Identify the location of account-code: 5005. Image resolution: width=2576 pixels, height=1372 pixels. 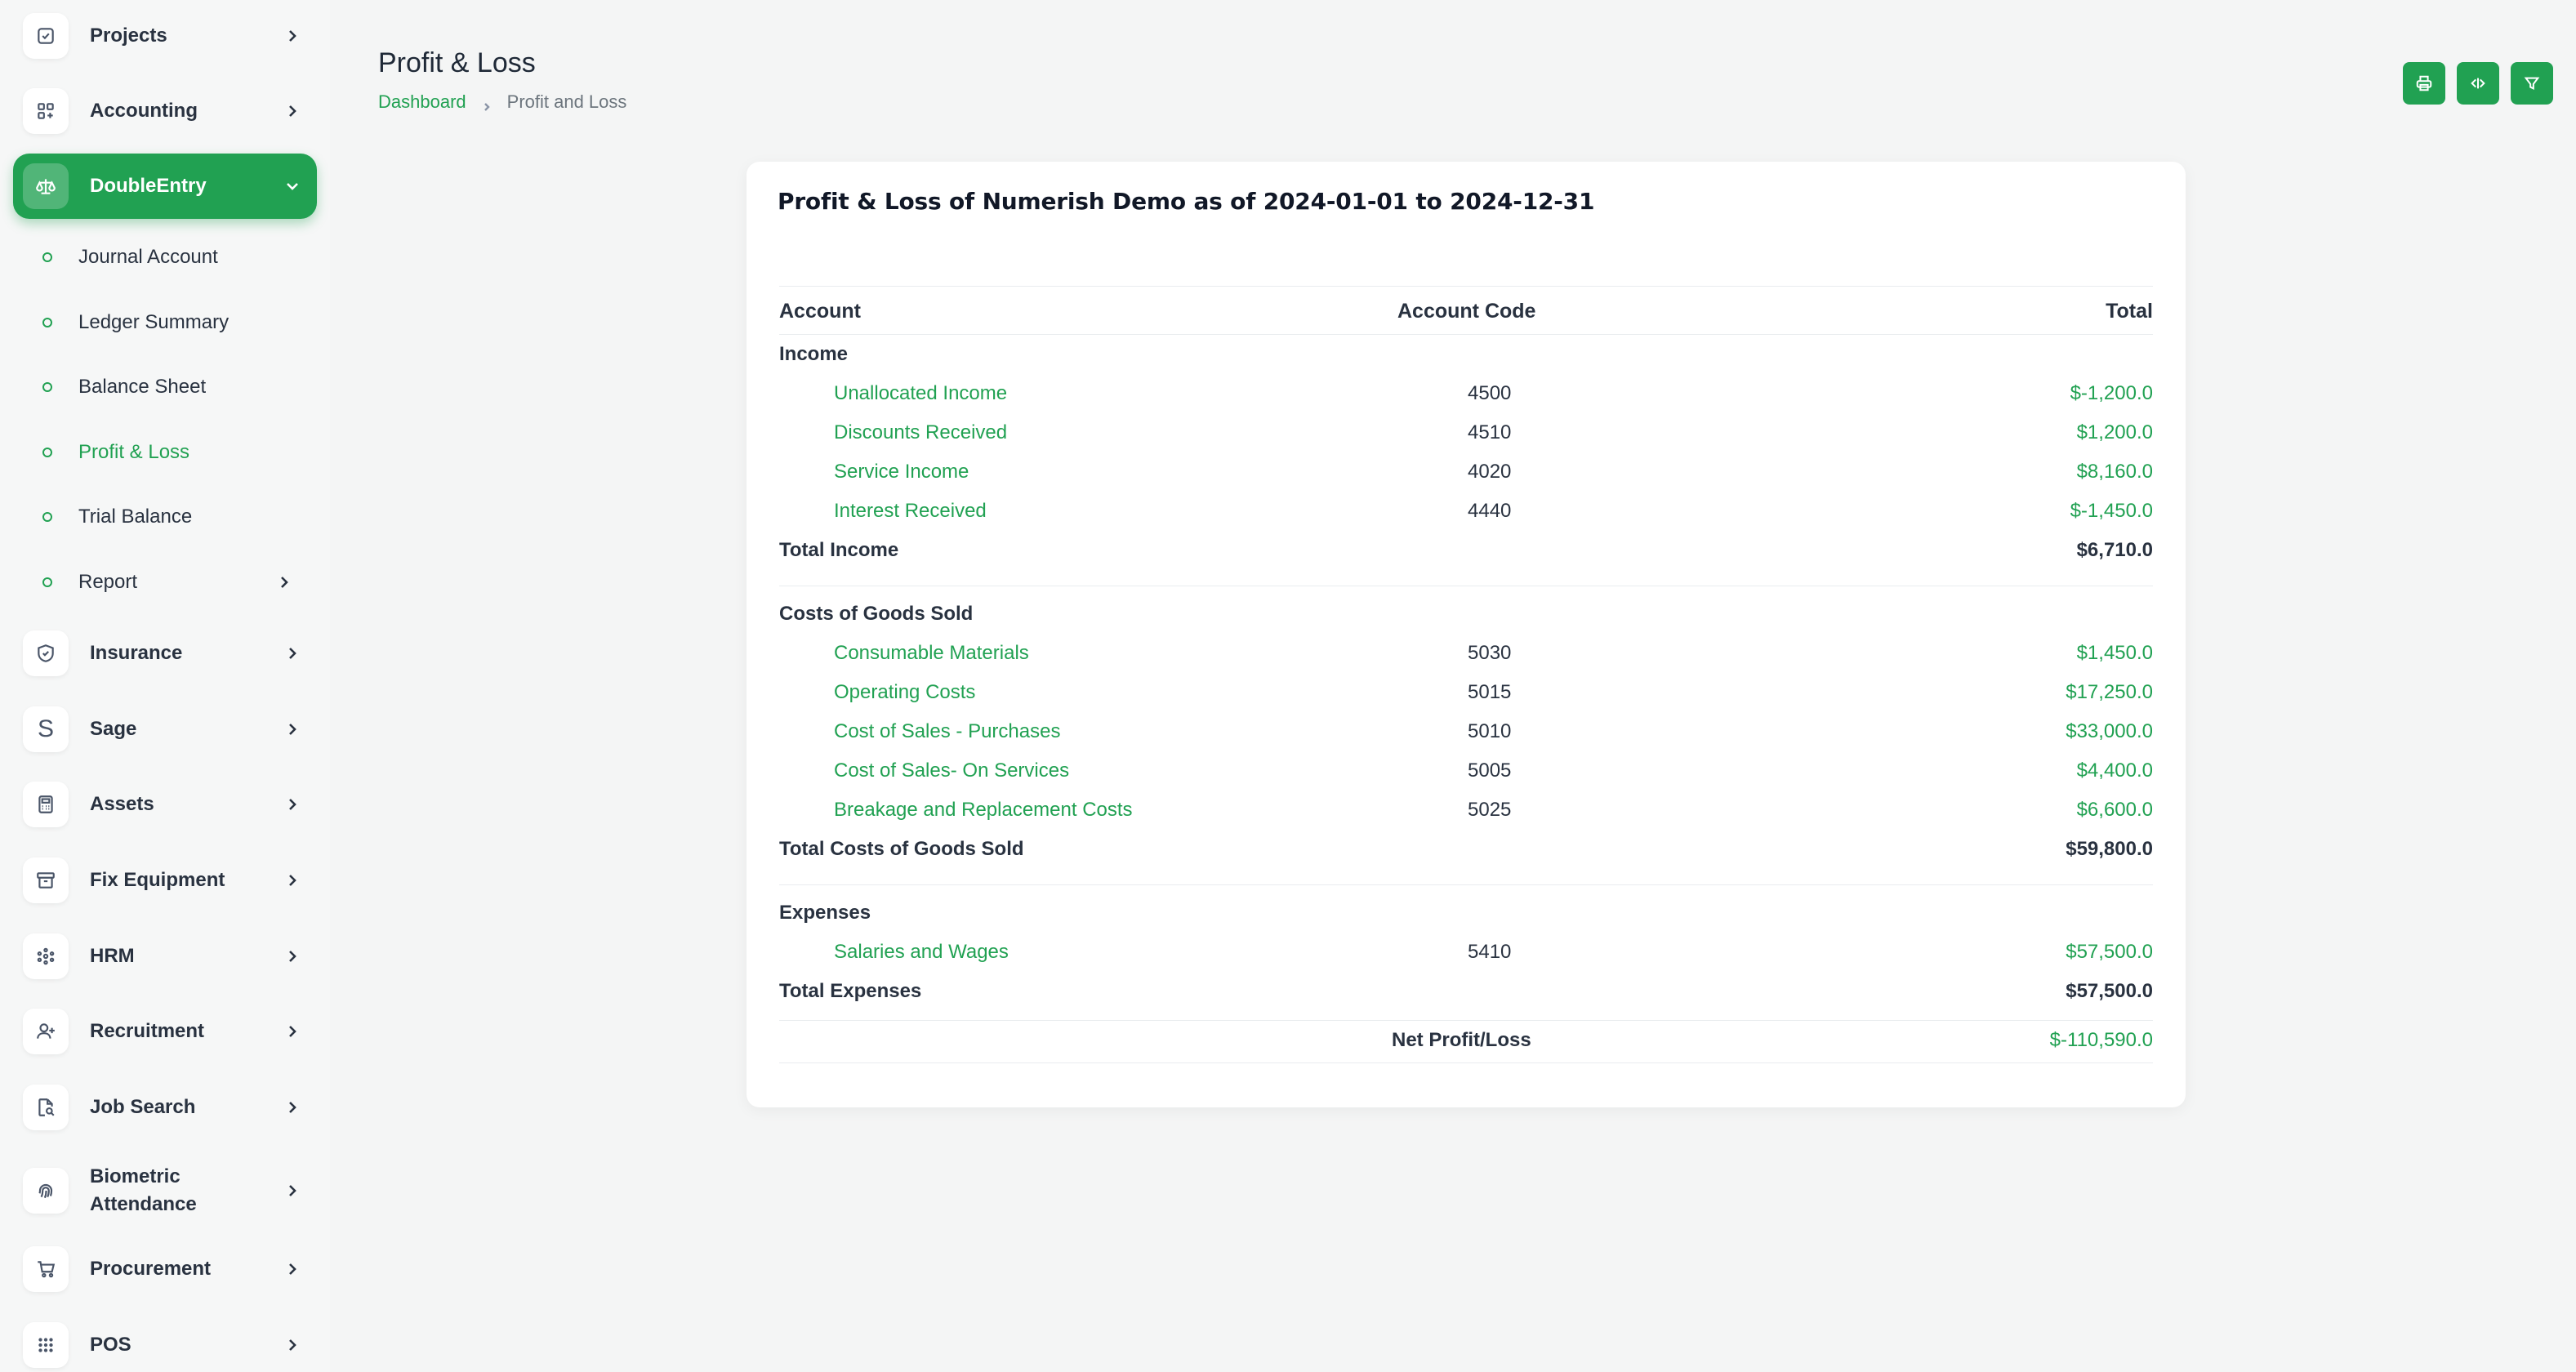
(1490, 771).